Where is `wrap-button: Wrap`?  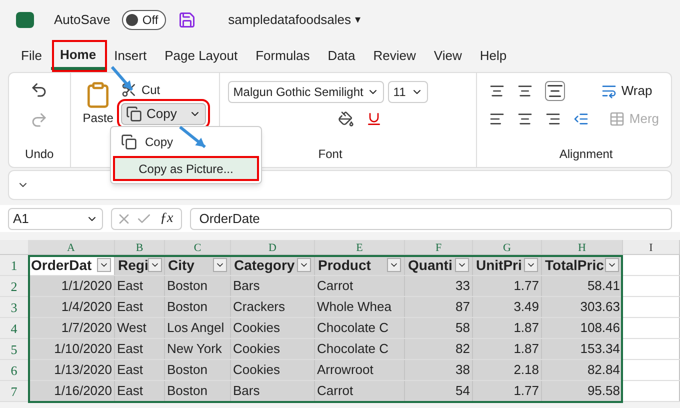
wrap-button: Wrap is located at coordinates (626, 91).